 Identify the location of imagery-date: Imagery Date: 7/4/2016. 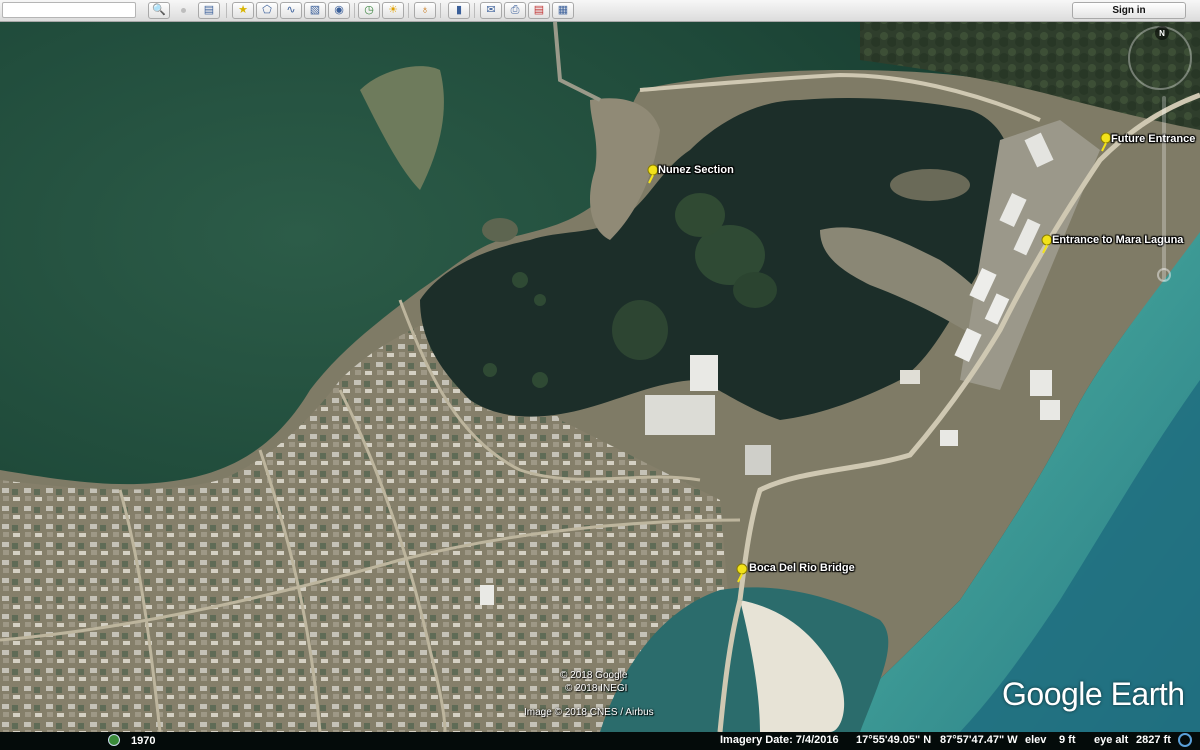
(779, 740).